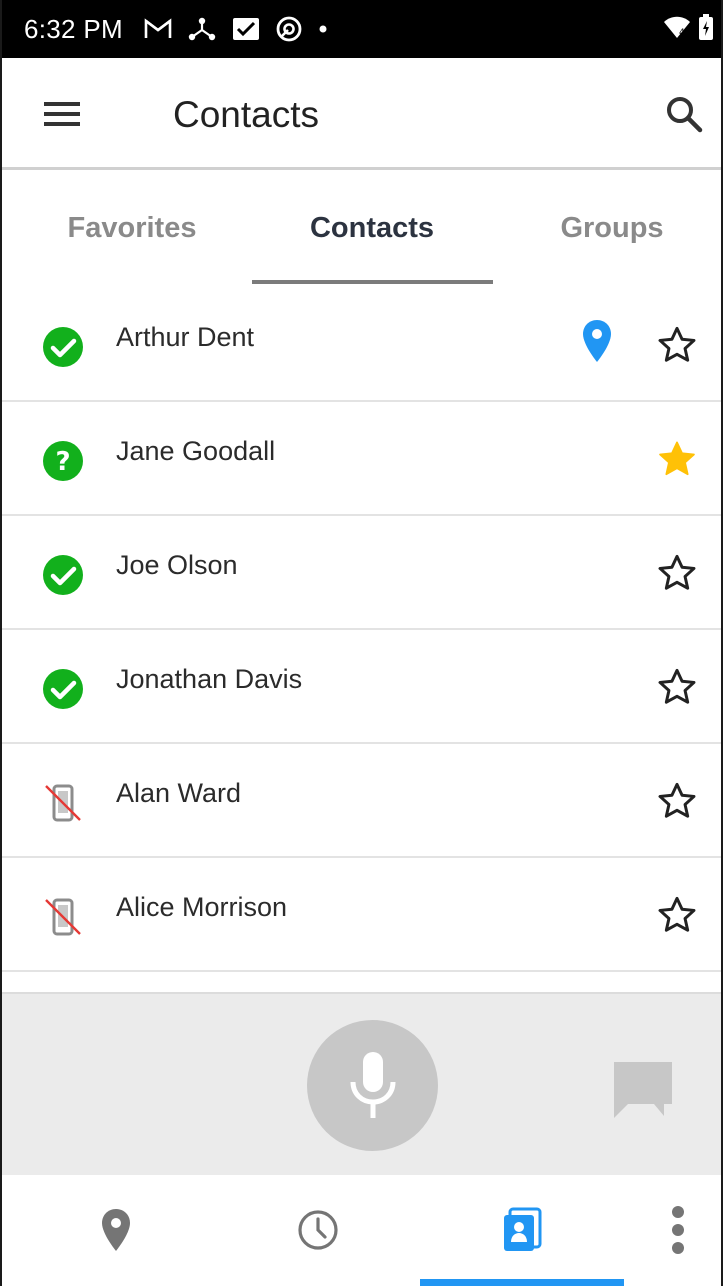 The image size is (723, 1286). Describe the element at coordinates (606, 228) in the screenshot. I see `tab-groups: Groups` at that location.